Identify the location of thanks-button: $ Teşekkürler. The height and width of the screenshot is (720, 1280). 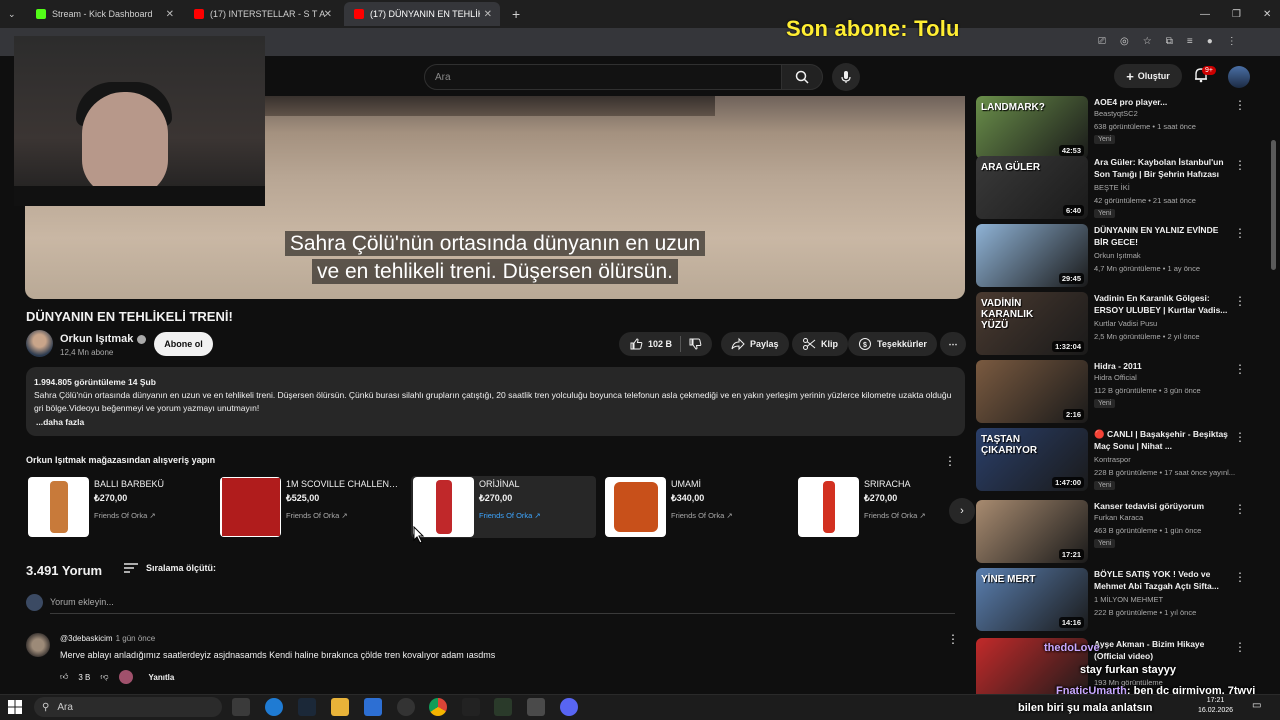
(892, 344).